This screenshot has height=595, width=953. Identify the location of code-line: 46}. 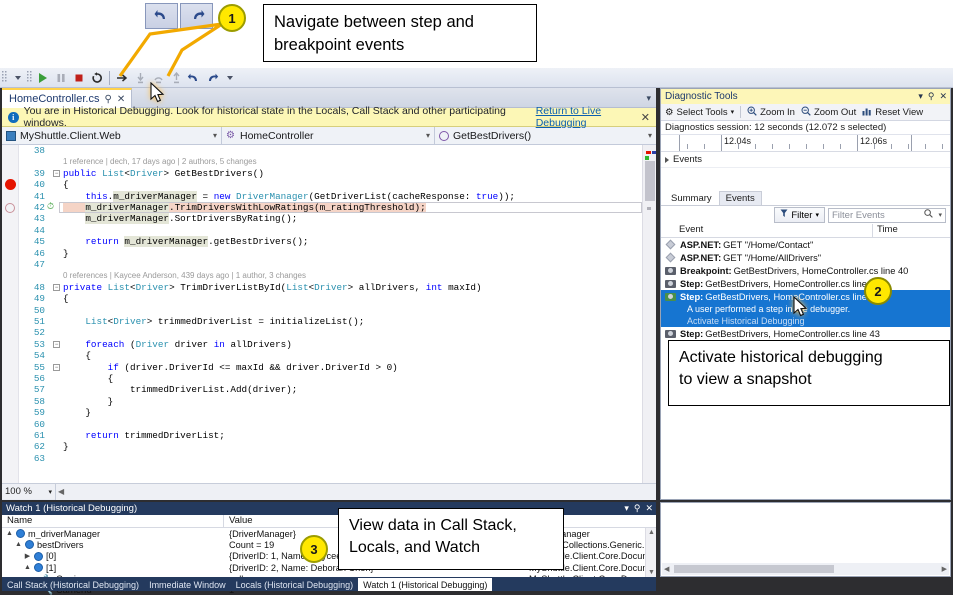
(337, 253).